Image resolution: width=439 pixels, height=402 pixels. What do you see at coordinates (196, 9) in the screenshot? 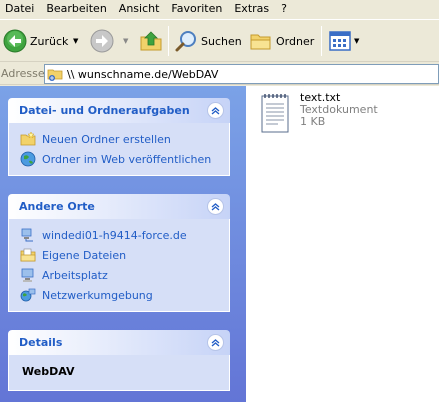
I see `menu-favoriten: Favoriten` at bounding box center [196, 9].